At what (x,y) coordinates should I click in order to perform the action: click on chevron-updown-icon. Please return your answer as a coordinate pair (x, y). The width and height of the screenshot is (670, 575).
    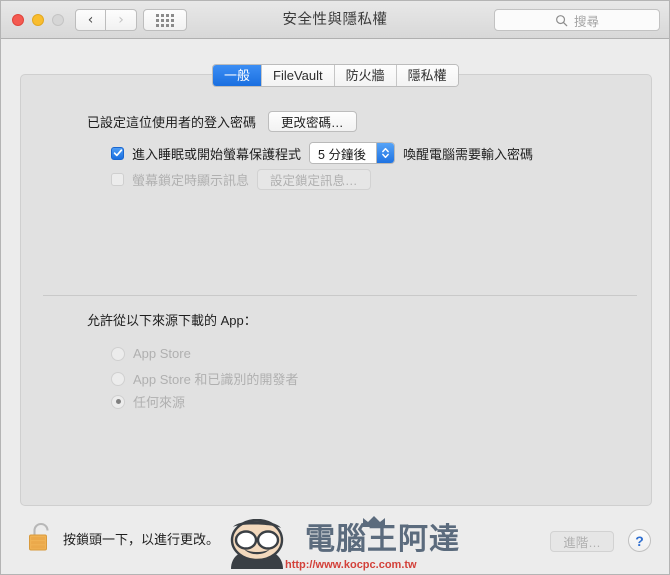
    Looking at the image, I should click on (384, 153).